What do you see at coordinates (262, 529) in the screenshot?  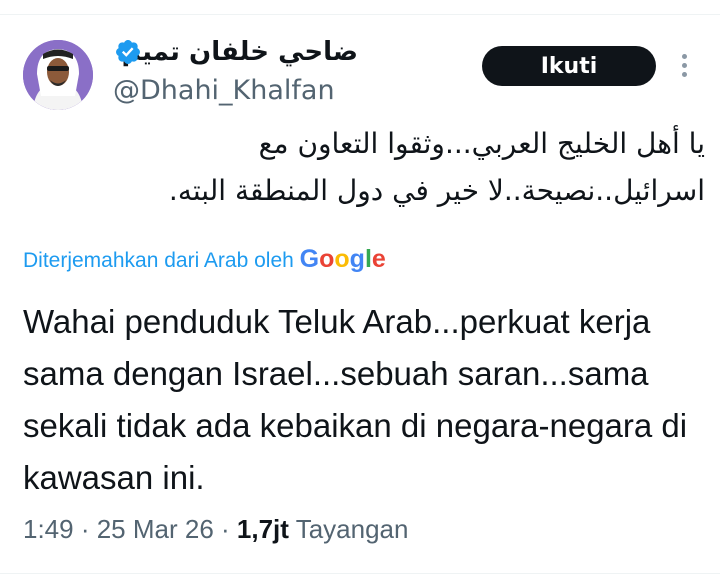 I see `views-count: 1,7jt` at bounding box center [262, 529].